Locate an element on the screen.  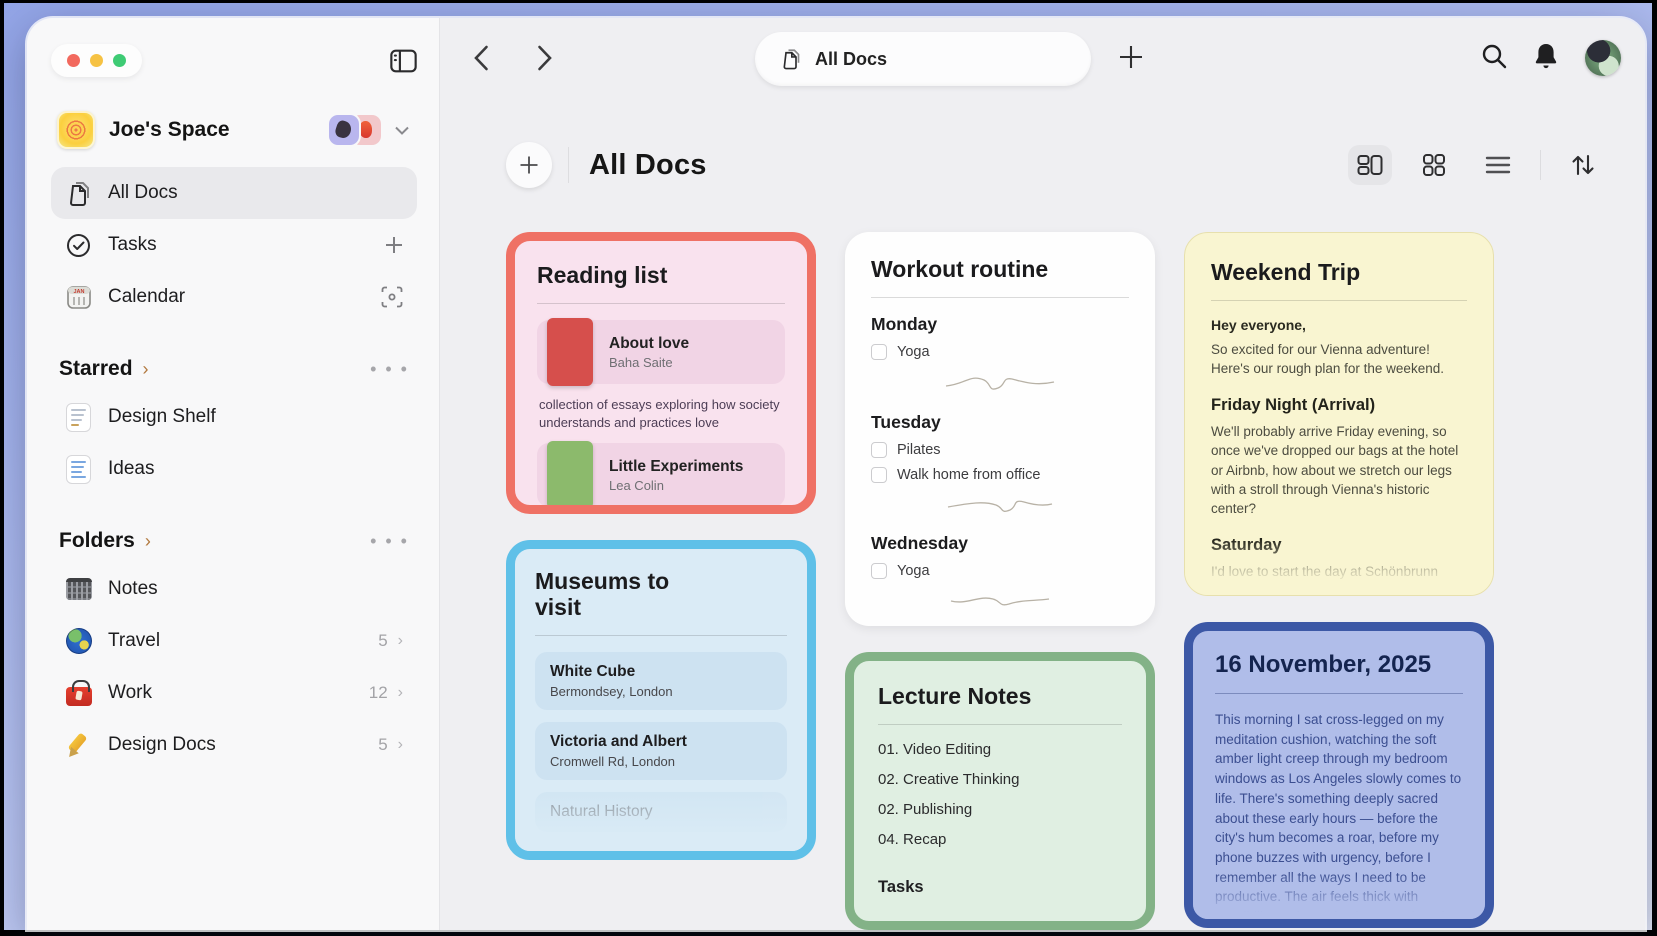
sidebar-item-design-docs: Design Docs 5 › is located at coordinates (234, 745).